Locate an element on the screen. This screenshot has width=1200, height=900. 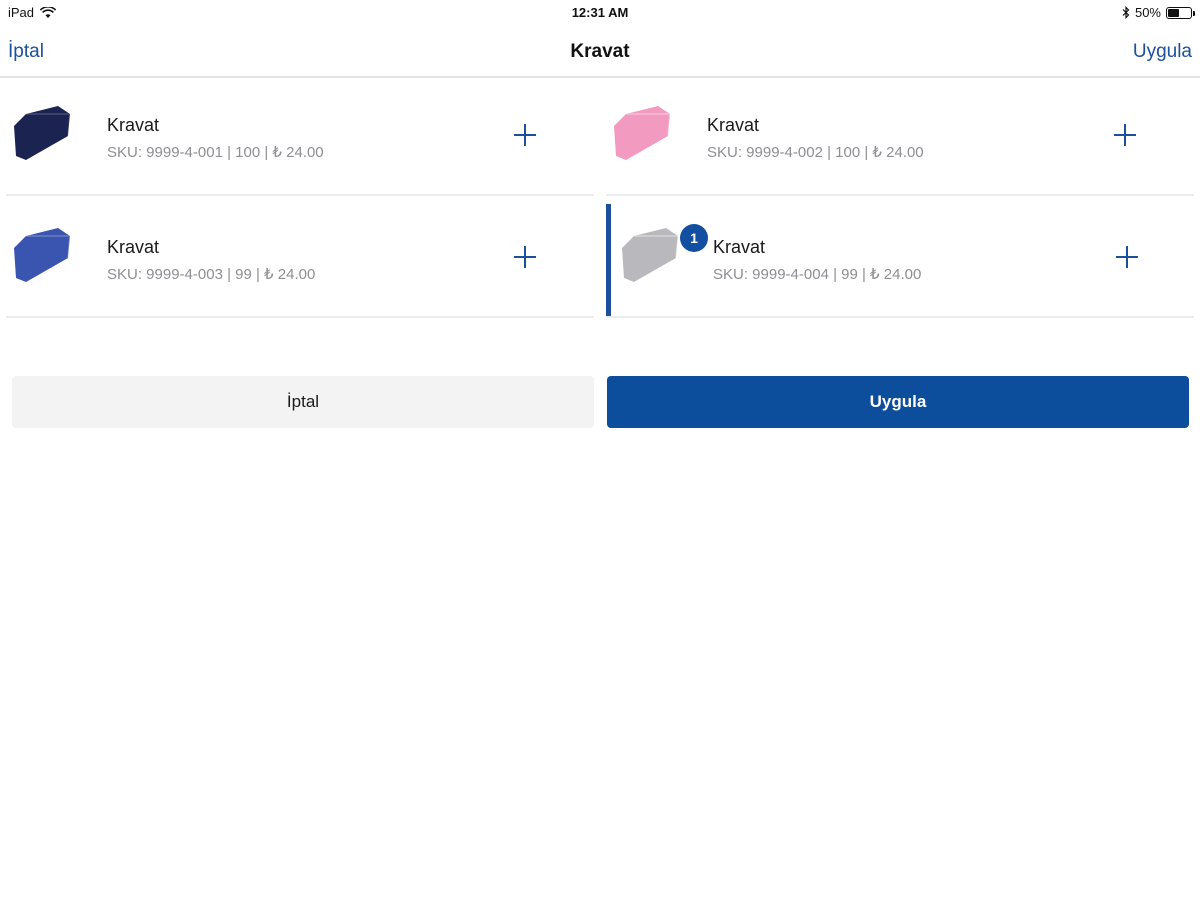
status-time: 12:31 AM is located at coordinates (600, 12).